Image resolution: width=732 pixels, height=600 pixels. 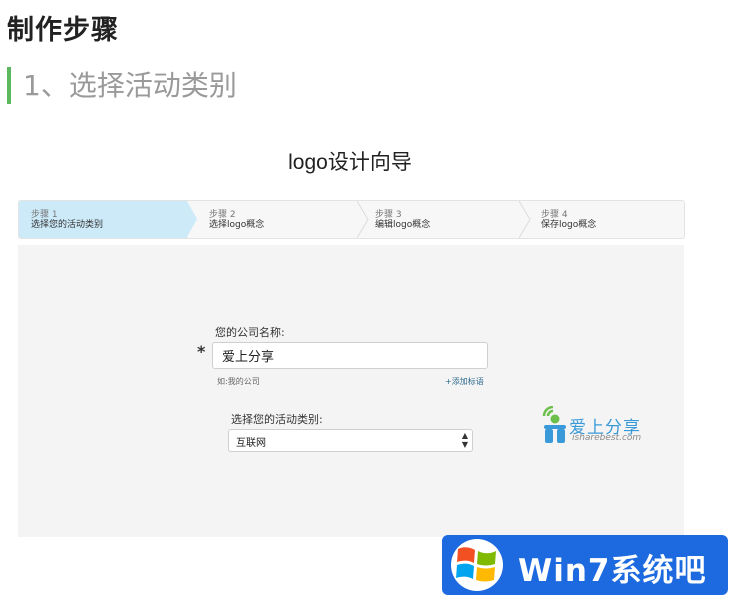 I want to click on step-3-label: 编辑logo概念, so click(x=403, y=225).